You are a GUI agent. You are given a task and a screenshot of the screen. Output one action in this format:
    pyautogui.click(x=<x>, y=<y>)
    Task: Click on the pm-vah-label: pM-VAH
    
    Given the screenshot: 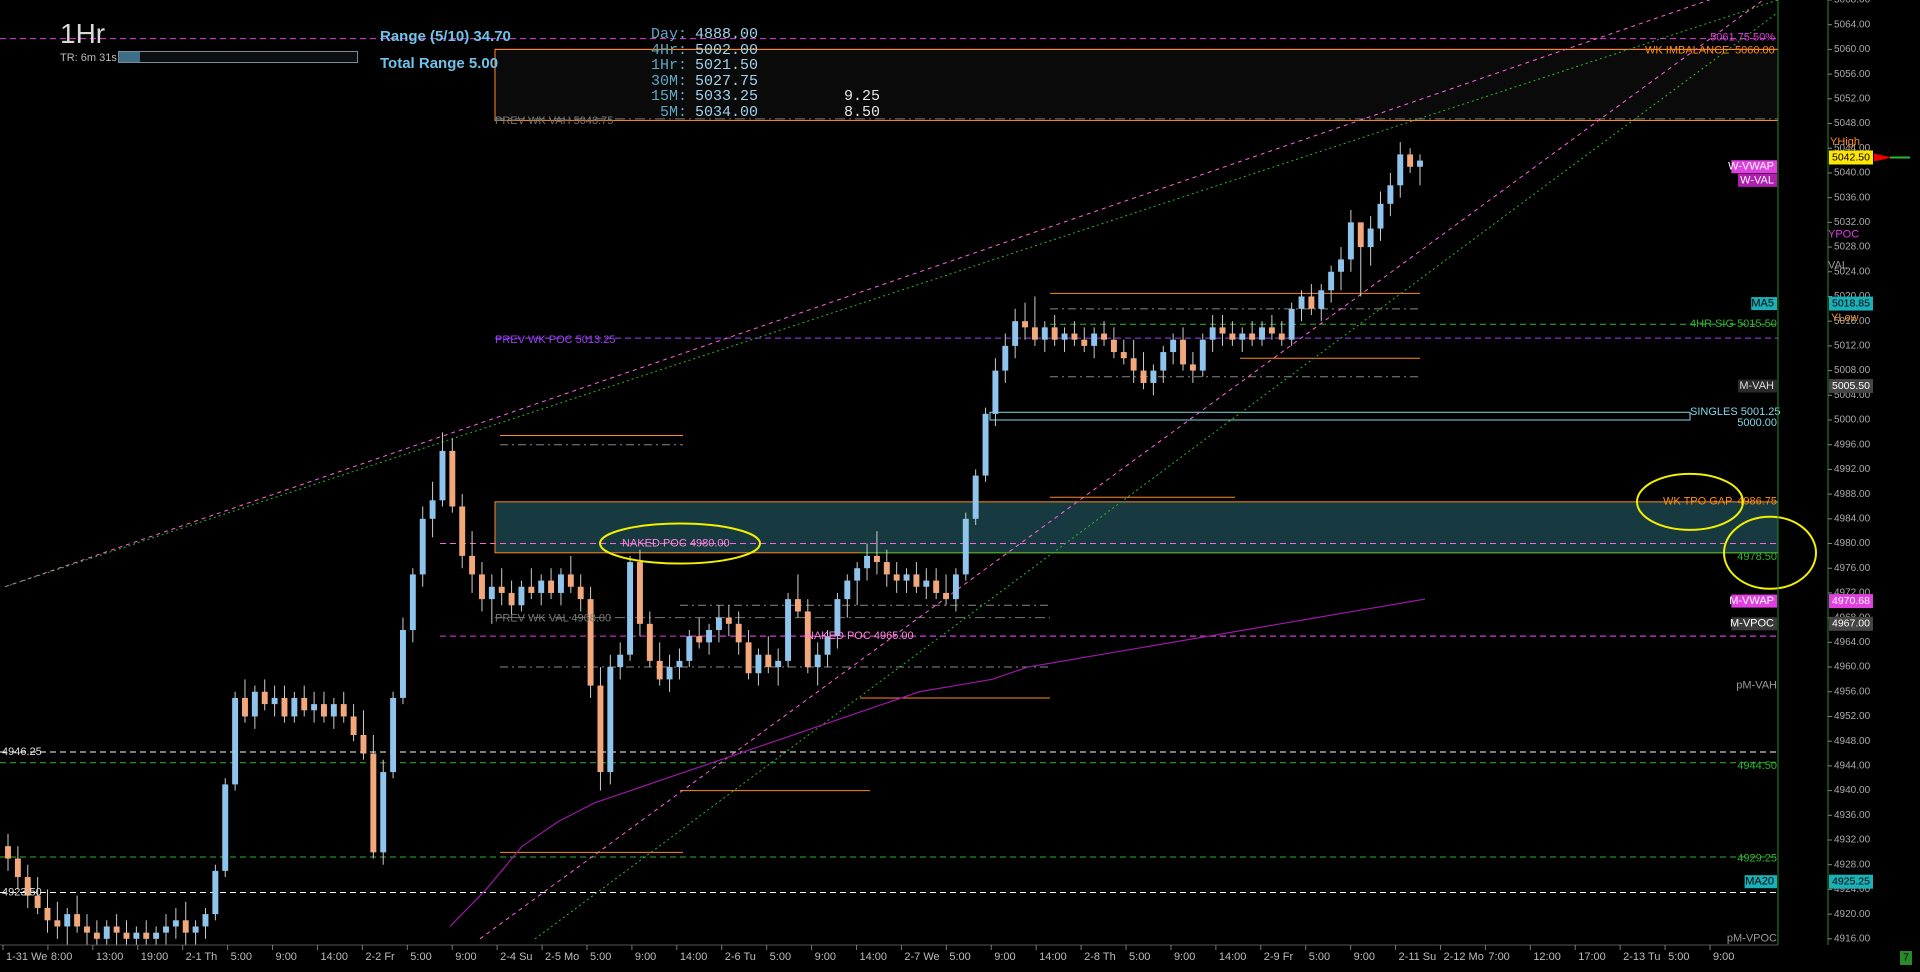 What is the action you would take?
    pyautogui.click(x=1756, y=685)
    